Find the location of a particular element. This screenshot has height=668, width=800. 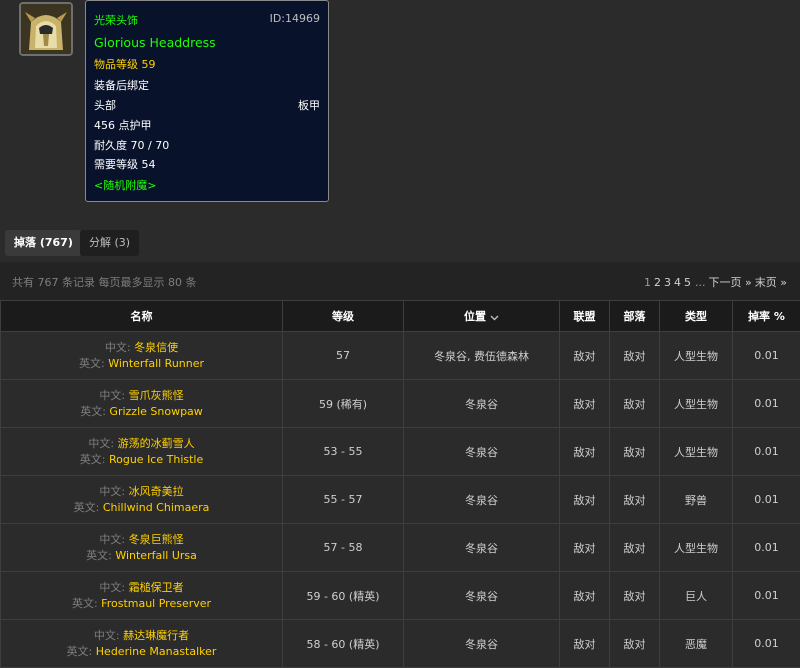

item-required-level: 需要等级 54 is located at coordinates (207, 164).